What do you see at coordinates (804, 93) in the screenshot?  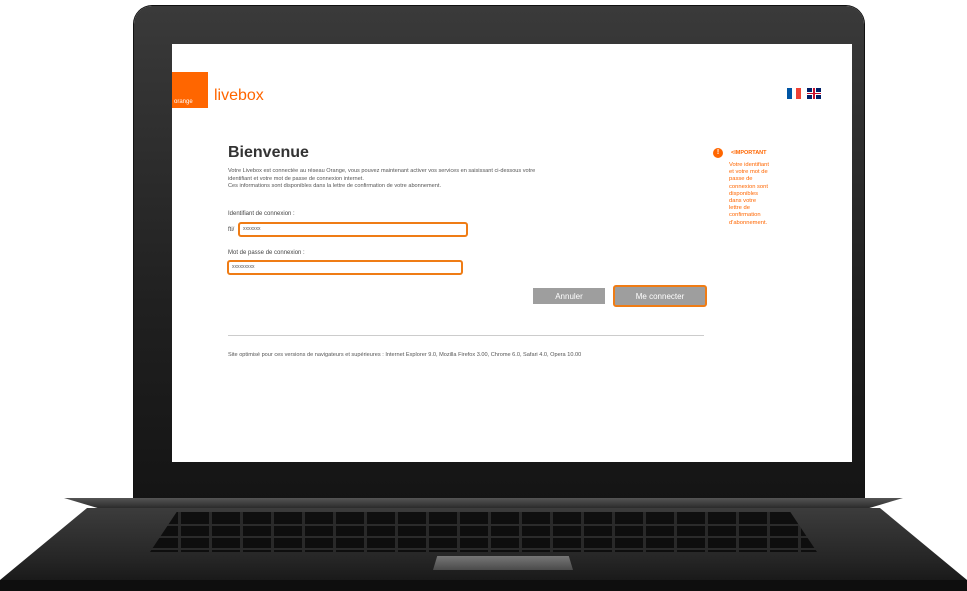 I see `language-selector` at bounding box center [804, 93].